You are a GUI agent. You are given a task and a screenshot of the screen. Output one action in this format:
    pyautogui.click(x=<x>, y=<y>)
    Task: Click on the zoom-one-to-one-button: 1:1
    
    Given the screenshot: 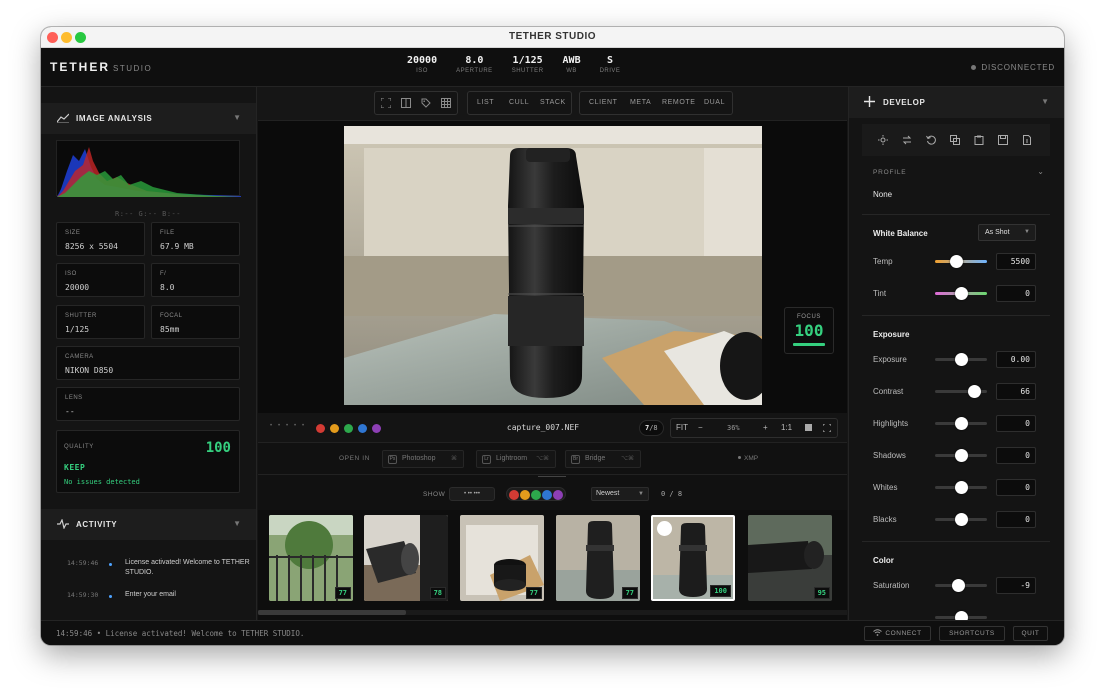 What is the action you would take?
    pyautogui.click(x=786, y=427)
    